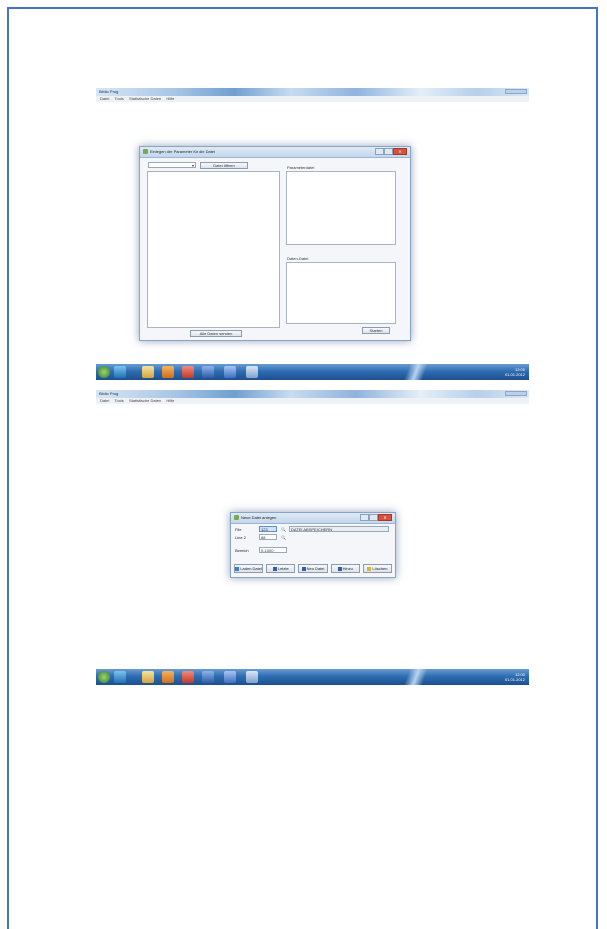  What do you see at coordinates (339, 568) in the screenshot?
I see `add-icon` at bounding box center [339, 568].